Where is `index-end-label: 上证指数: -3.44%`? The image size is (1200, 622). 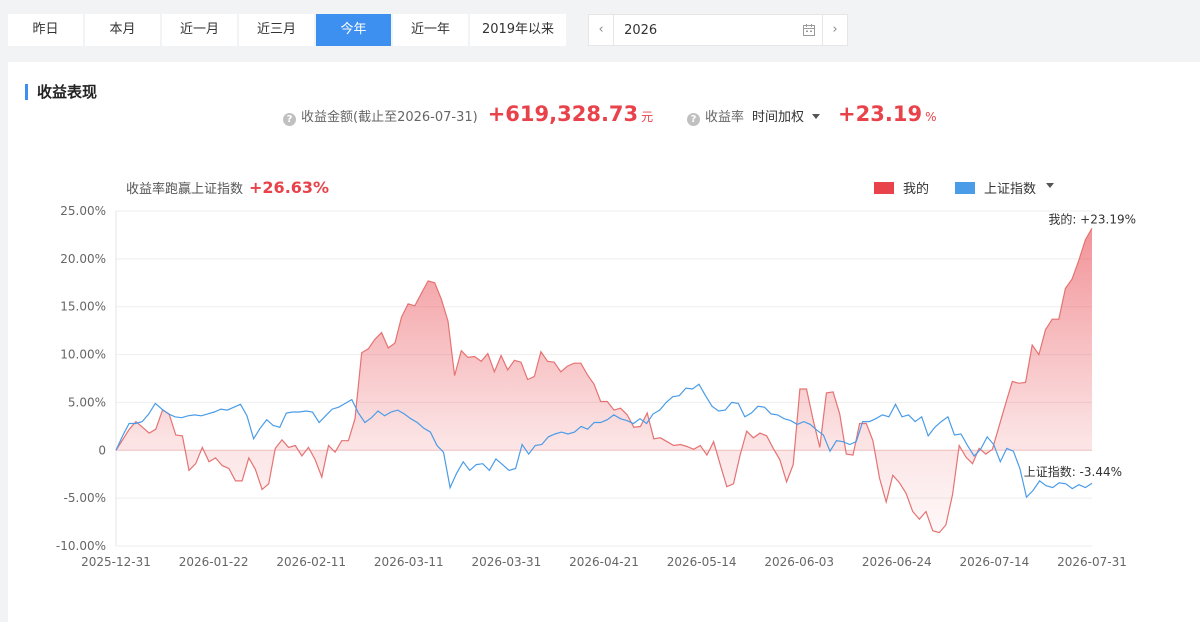
index-end-label: 上证指数: -3.44% is located at coordinates (1073, 471).